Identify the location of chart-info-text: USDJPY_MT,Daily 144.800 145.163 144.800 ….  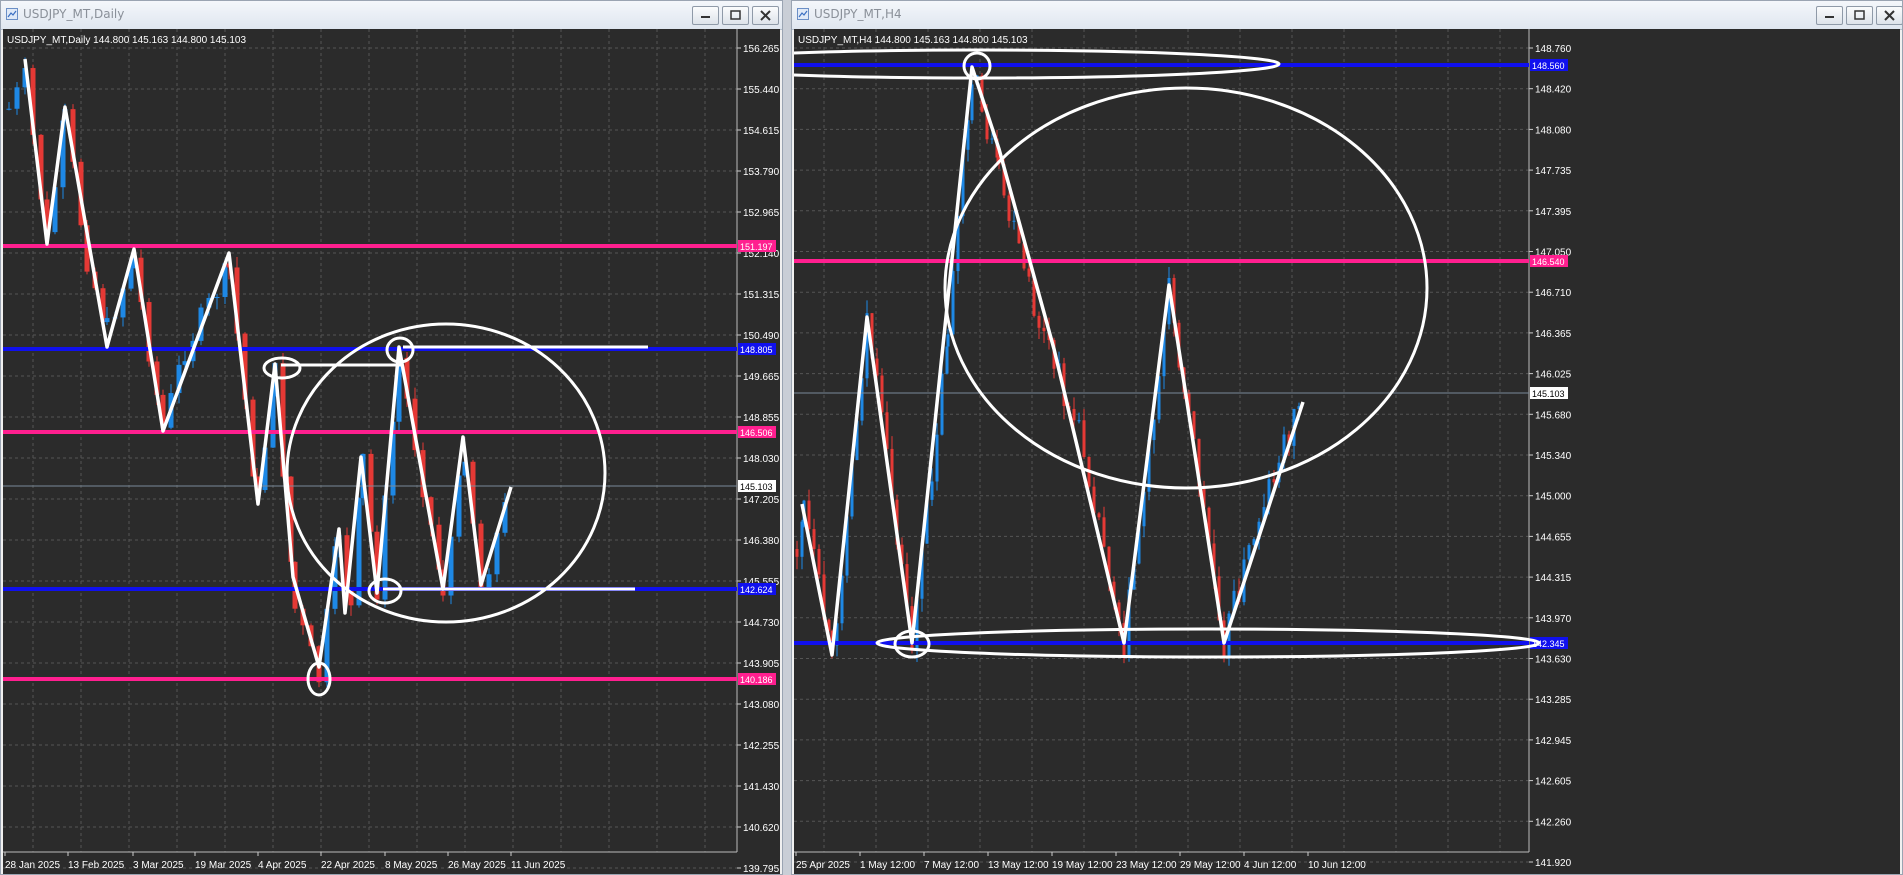
(126, 40).